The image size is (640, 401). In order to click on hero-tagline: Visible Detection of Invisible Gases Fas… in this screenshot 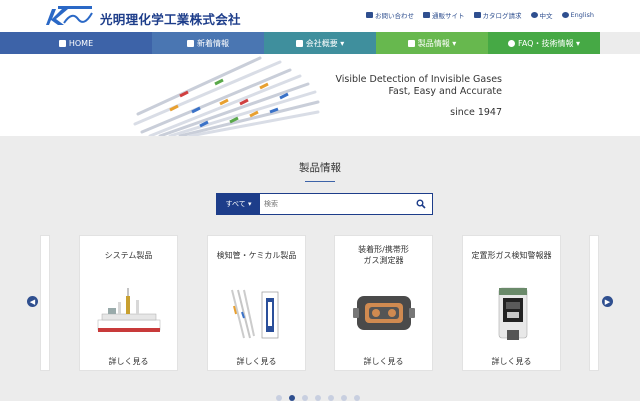, I will do `click(418, 86)`.